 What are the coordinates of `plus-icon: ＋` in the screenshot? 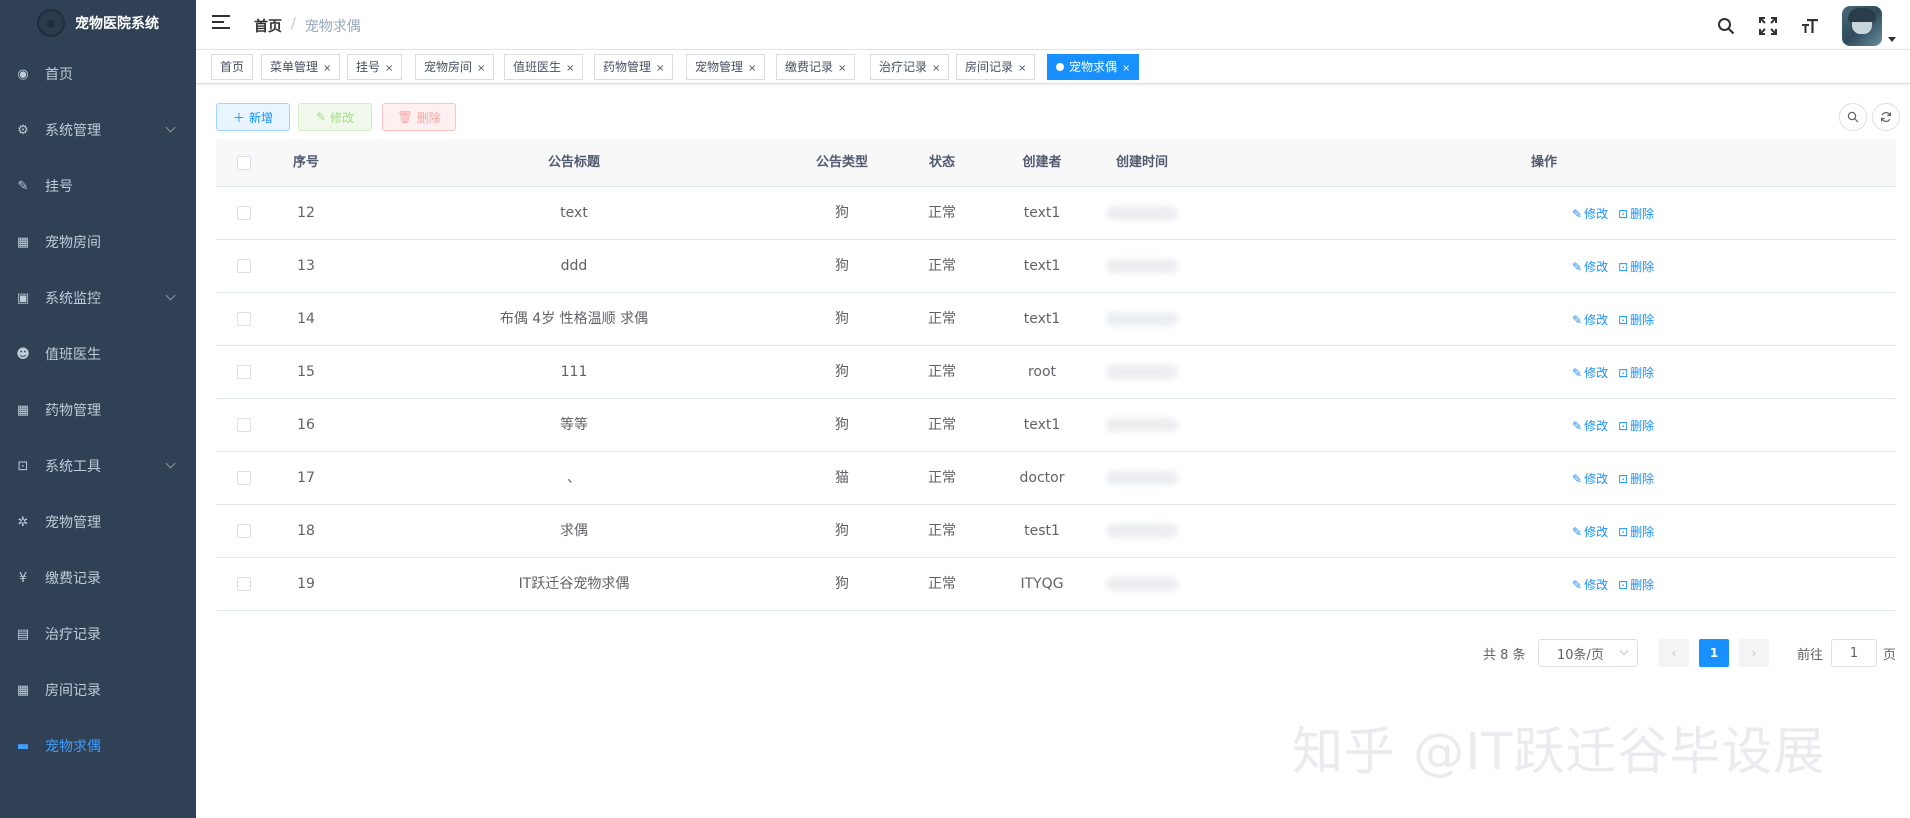 It's located at (238, 117).